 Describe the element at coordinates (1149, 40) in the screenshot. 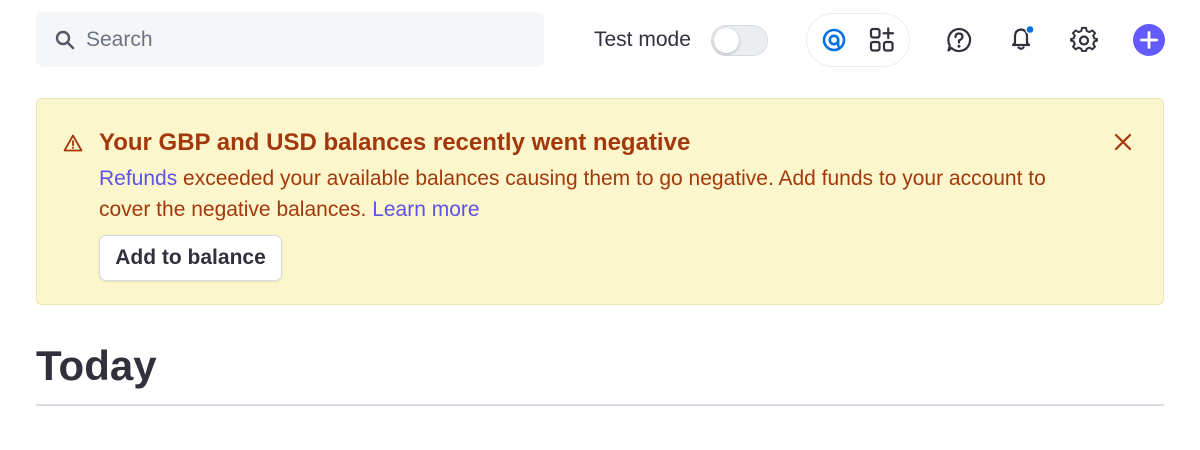

I see `add-plus-icon` at that location.